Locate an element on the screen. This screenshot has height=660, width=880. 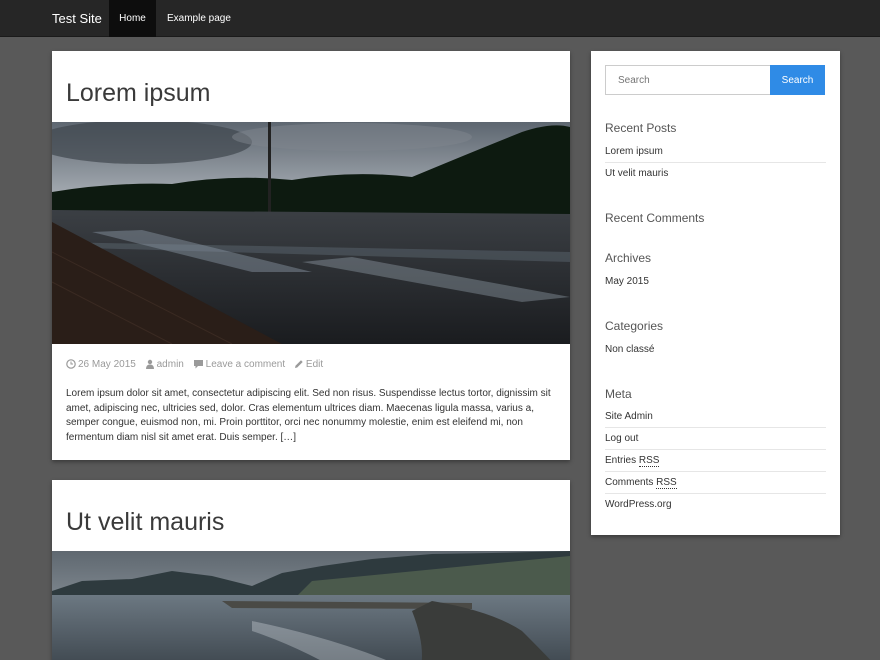
meta-link-wordpress-org: WordPress.org is located at coordinates (715, 505).